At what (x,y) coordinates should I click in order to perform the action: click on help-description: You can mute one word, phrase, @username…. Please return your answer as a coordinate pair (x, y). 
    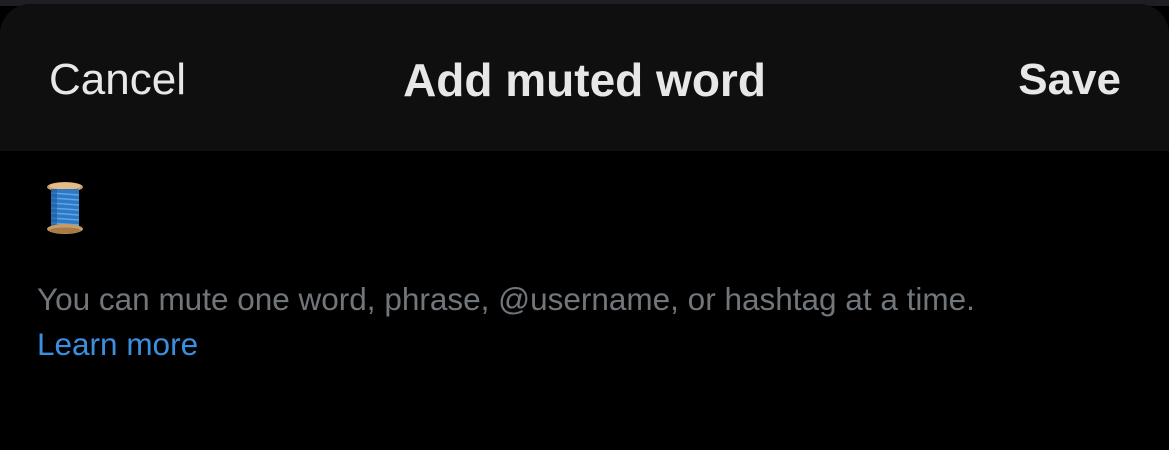
    Looking at the image, I should click on (506, 299).